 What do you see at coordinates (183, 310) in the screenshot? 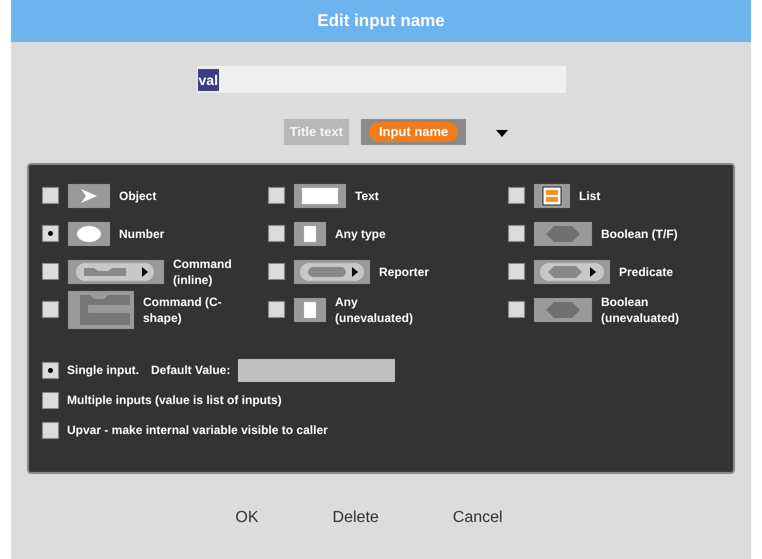
I see `type-label: Command (C-shape)` at bounding box center [183, 310].